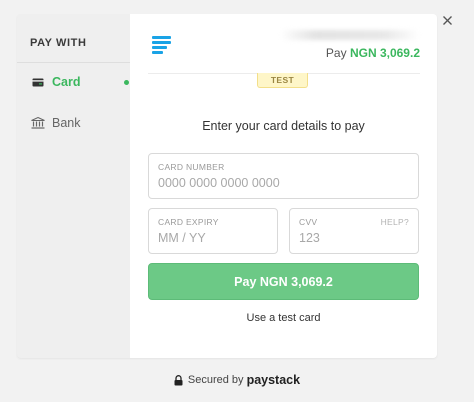 The width and height of the screenshot is (474, 402). I want to click on close-icon, so click(447, 20).